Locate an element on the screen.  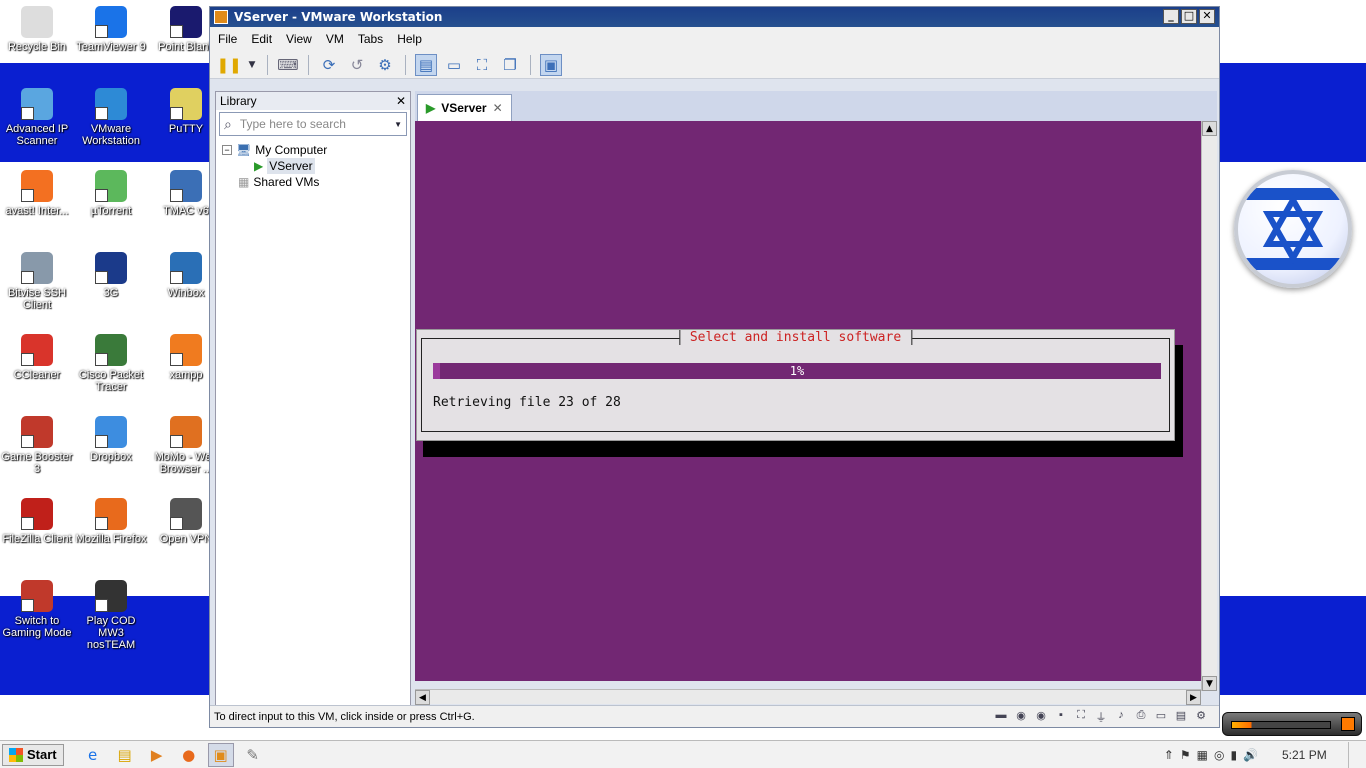
snapshot-manager-icon: ⚙ is located at coordinates (385, 65).